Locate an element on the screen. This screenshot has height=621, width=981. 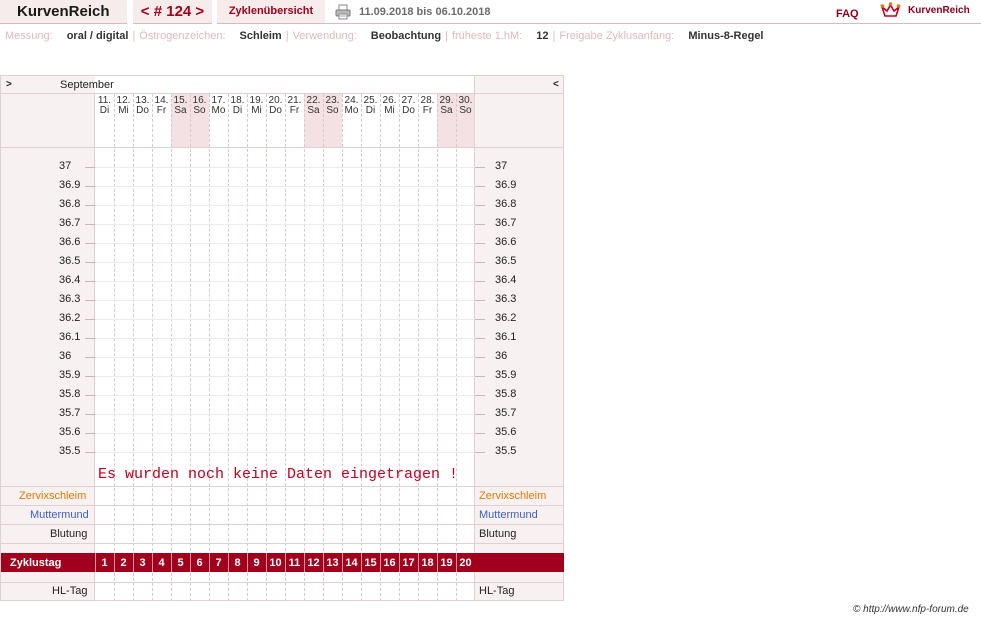
cycle-nav: < # 124 > is located at coordinates (172, 11).